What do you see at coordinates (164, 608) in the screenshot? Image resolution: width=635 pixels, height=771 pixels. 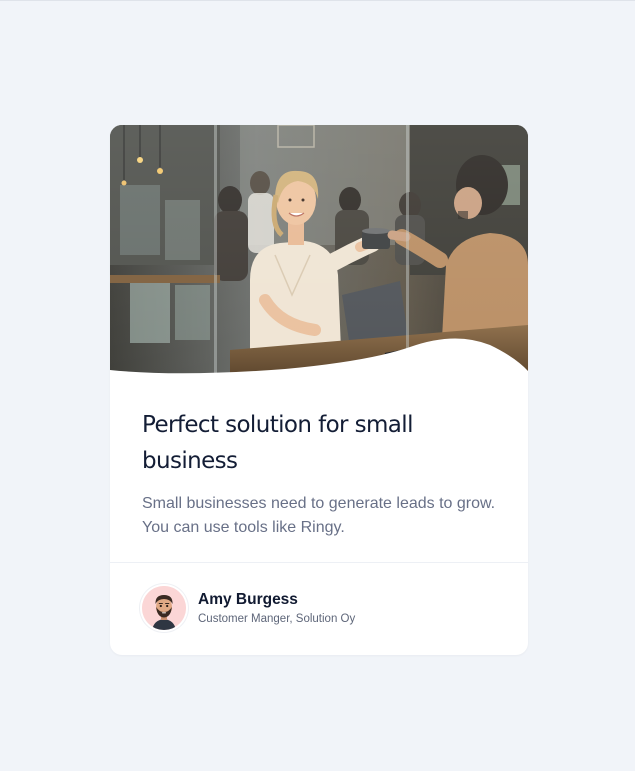 I see `bearded-man-avatar-icon` at bounding box center [164, 608].